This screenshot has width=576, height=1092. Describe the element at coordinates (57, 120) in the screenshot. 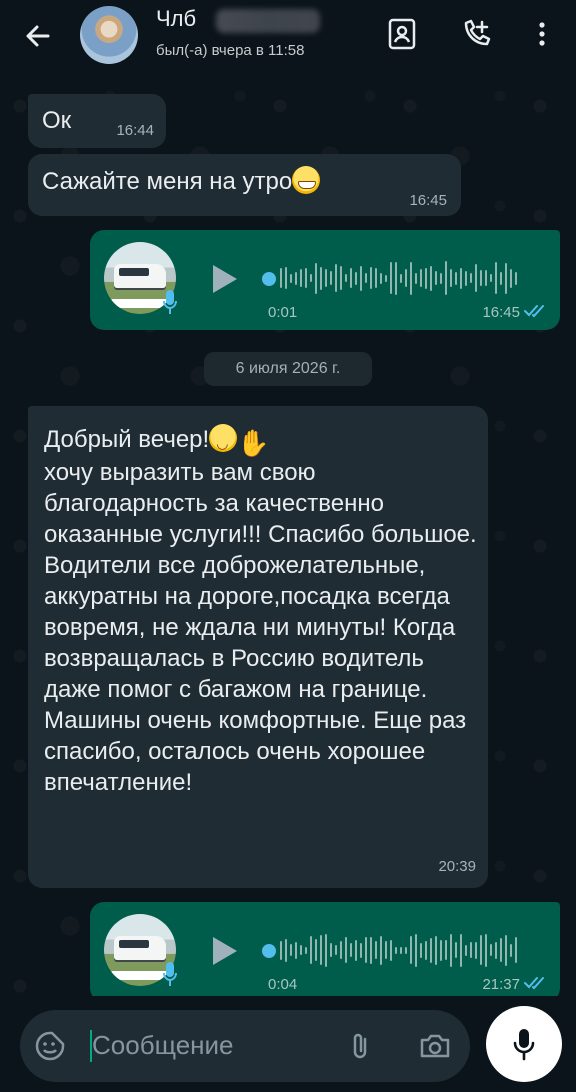

I see `message-text: Ок` at that location.